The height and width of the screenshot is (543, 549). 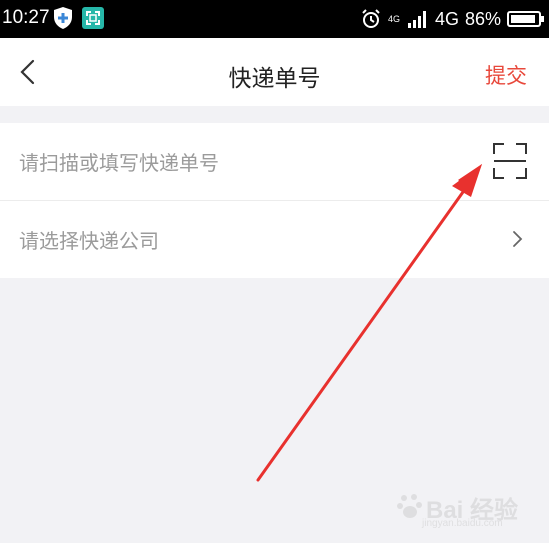 What do you see at coordinates (274, 239) in the screenshot?
I see `courier-company-row: 请选择快递公司` at bounding box center [274, 239].